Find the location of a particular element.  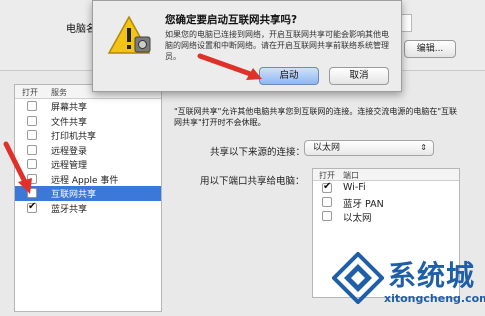

services-header-service: 服务 is located at coordinates (59, 92).